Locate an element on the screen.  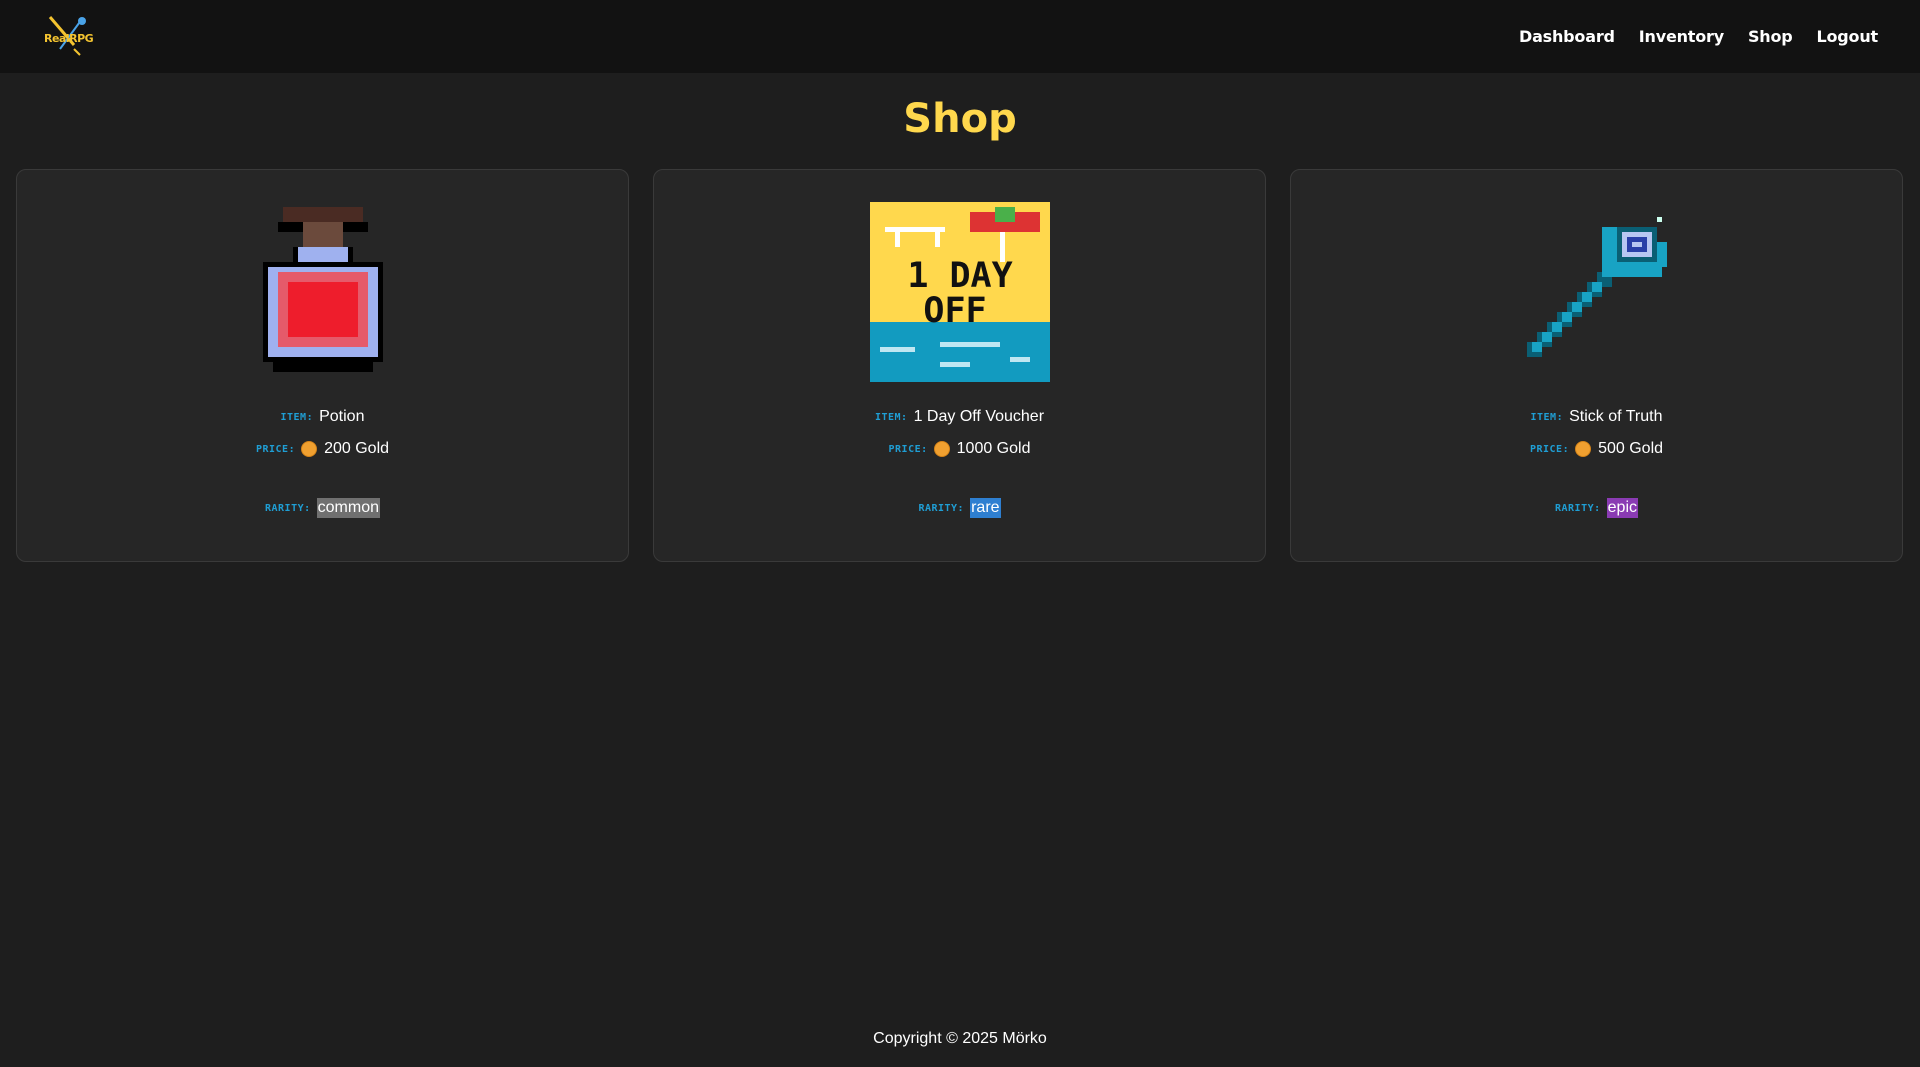
price-row: PRICE: 200 Gold is located at coordinates (322, 449).